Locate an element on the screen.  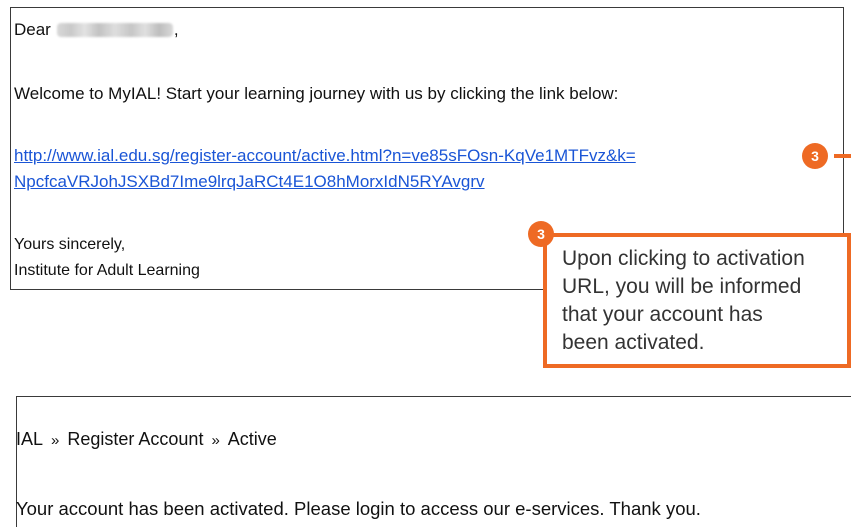
step-badge-link: 3 is located at coordinates (815, 156).